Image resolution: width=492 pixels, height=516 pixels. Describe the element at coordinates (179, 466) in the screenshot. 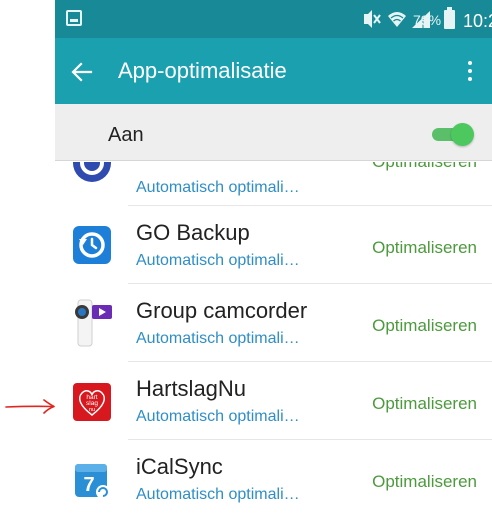

I see `app-name: iCalSync` at that location.